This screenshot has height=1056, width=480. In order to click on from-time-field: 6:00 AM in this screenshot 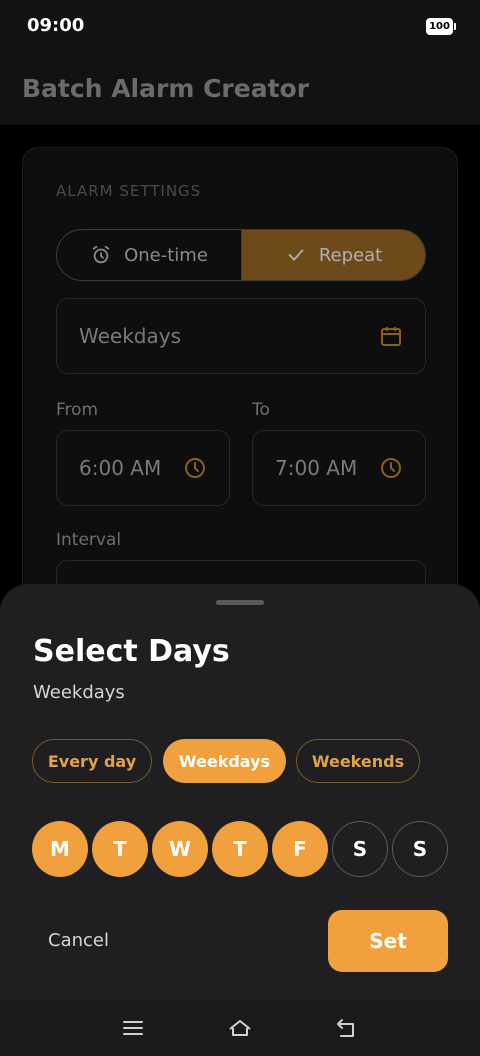, I will do `click(143, 468)`.